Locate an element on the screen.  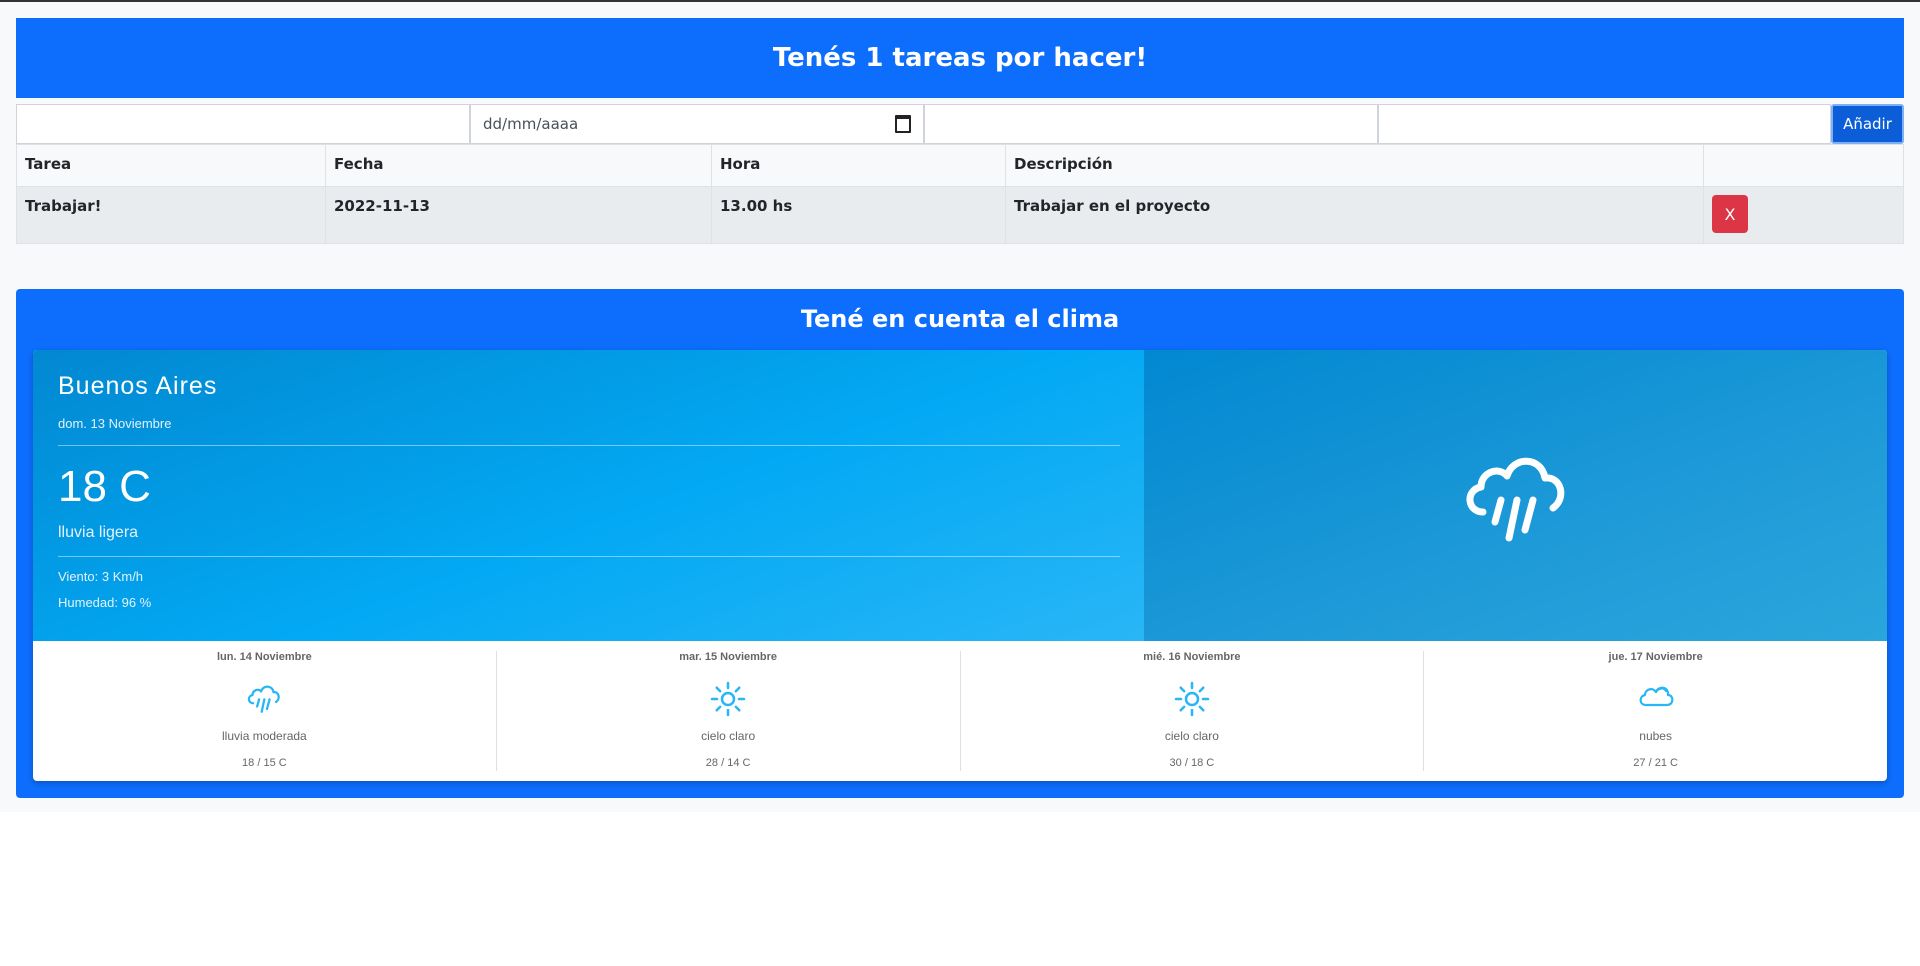
task-cell: Trabajar! is located at coordinates (171, 215).